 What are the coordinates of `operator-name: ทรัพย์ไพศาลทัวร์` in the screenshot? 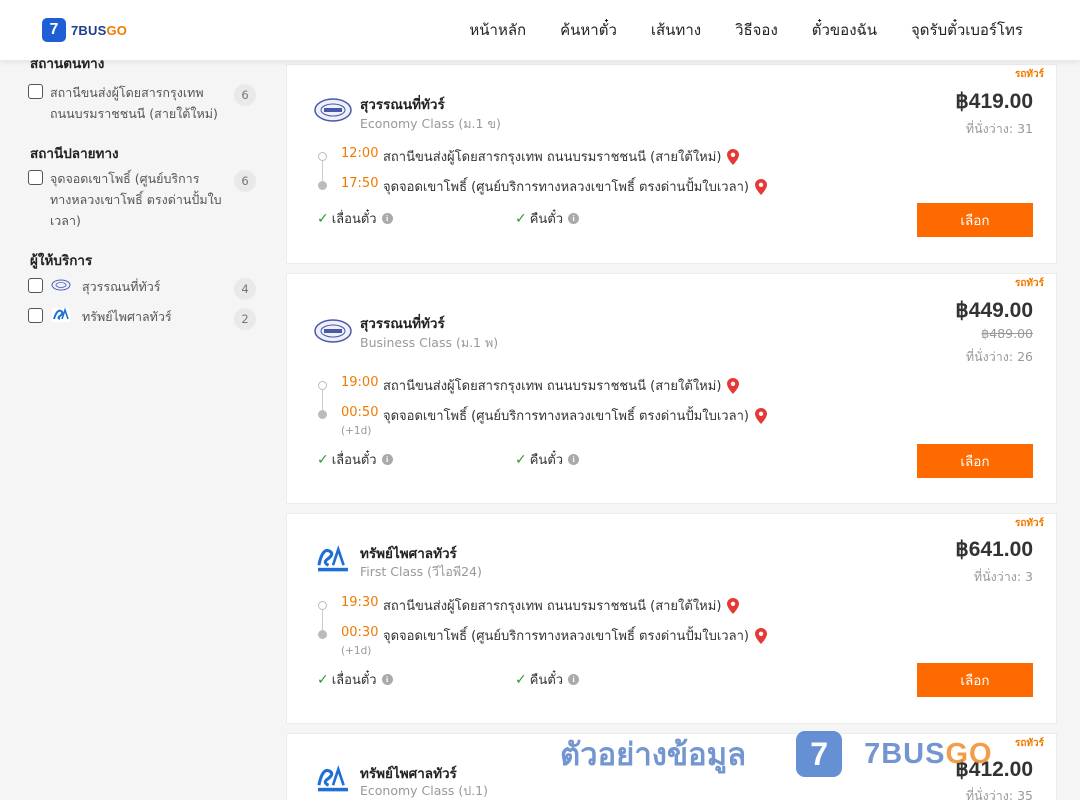 It's located at (408, 554).